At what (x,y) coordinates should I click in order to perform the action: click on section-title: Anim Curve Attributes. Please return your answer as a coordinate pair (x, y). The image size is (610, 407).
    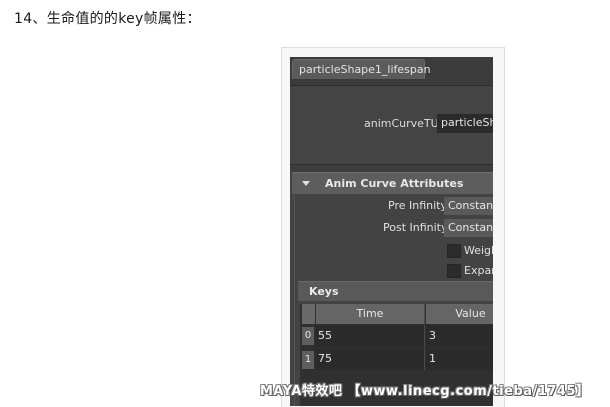
    Looking at the image, I should click on (394, 183).